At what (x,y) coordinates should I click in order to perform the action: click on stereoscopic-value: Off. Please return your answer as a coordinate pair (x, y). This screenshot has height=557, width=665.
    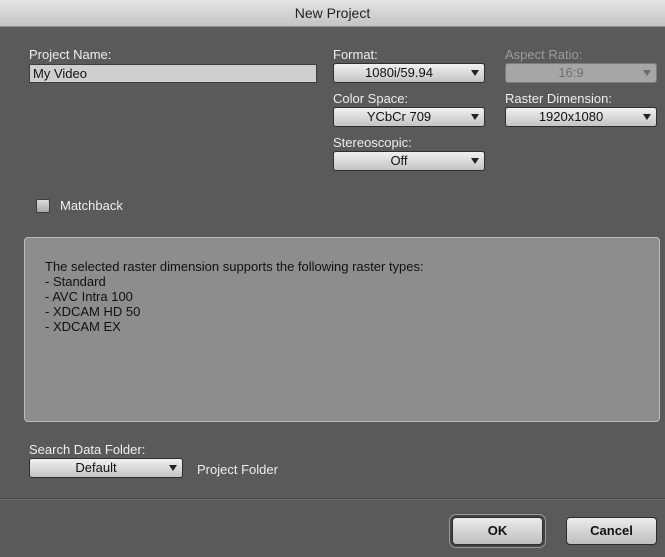
    Looking at the image, I should click on (399, 160).